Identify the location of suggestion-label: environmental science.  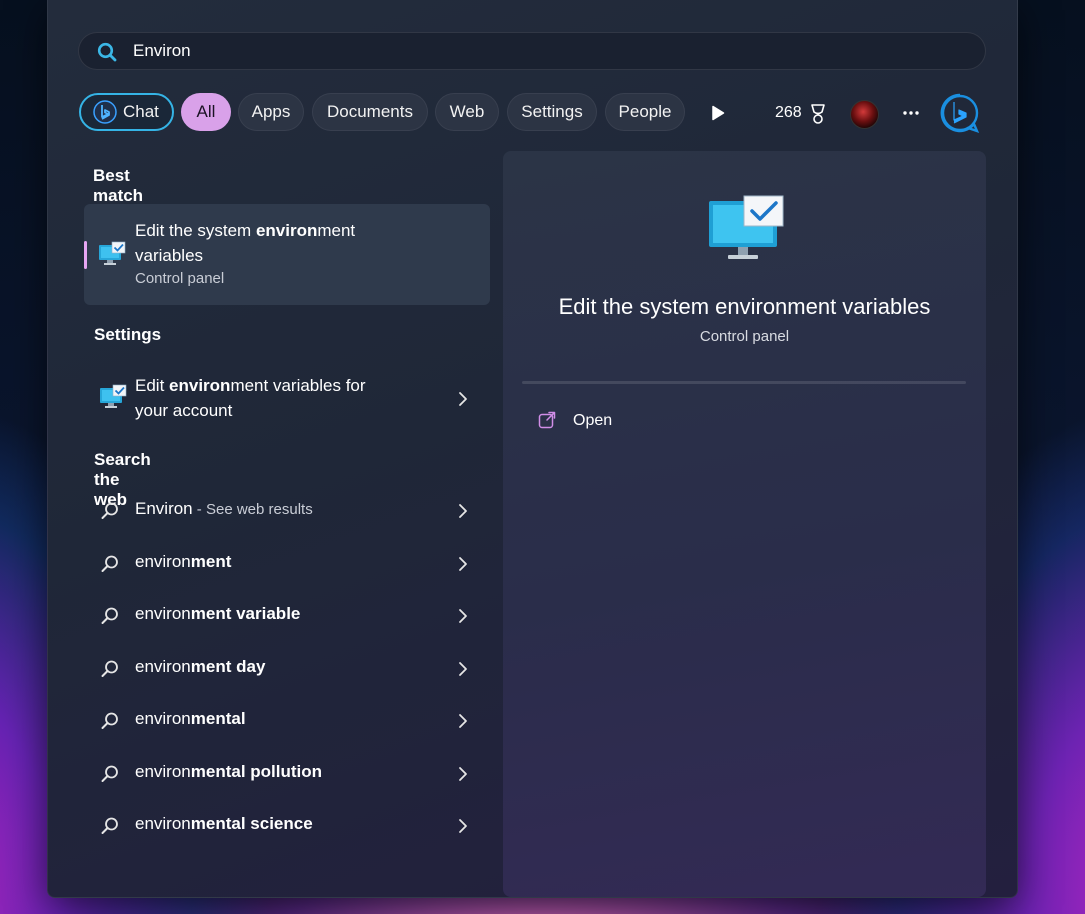
(224, 824).